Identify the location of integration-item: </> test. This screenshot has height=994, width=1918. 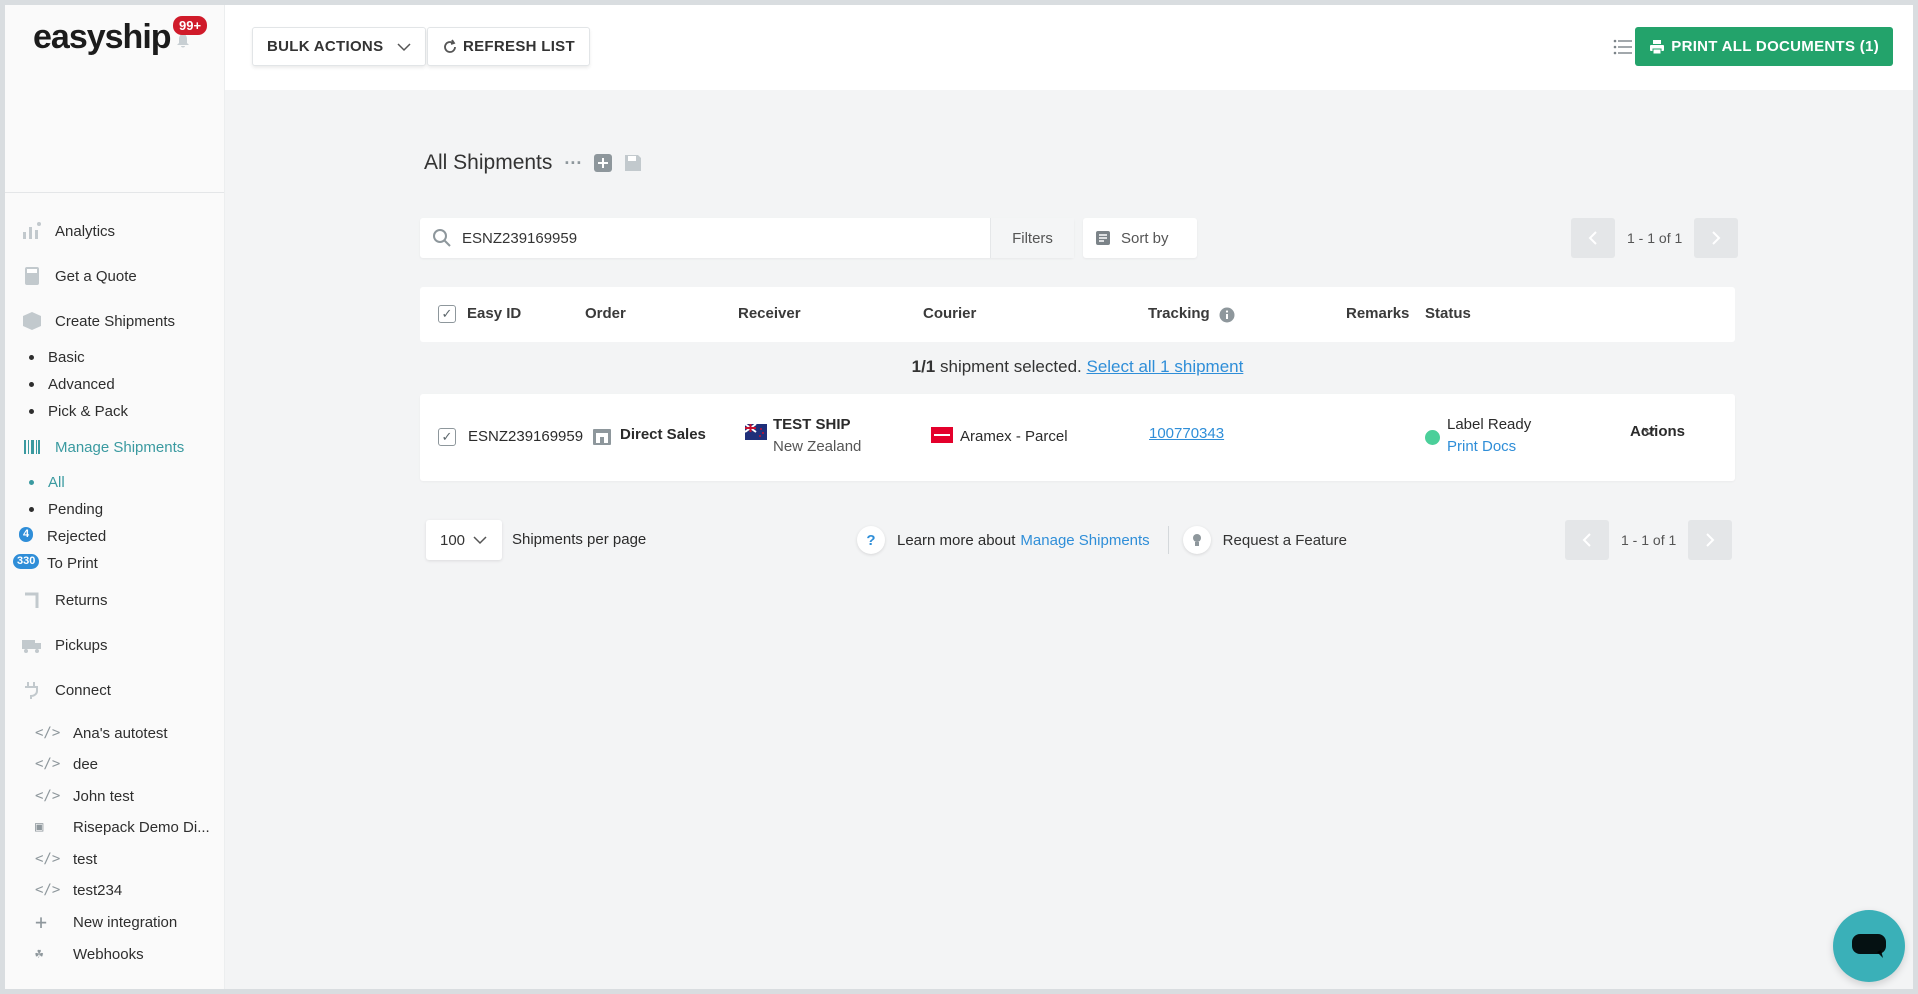
(66, 859).